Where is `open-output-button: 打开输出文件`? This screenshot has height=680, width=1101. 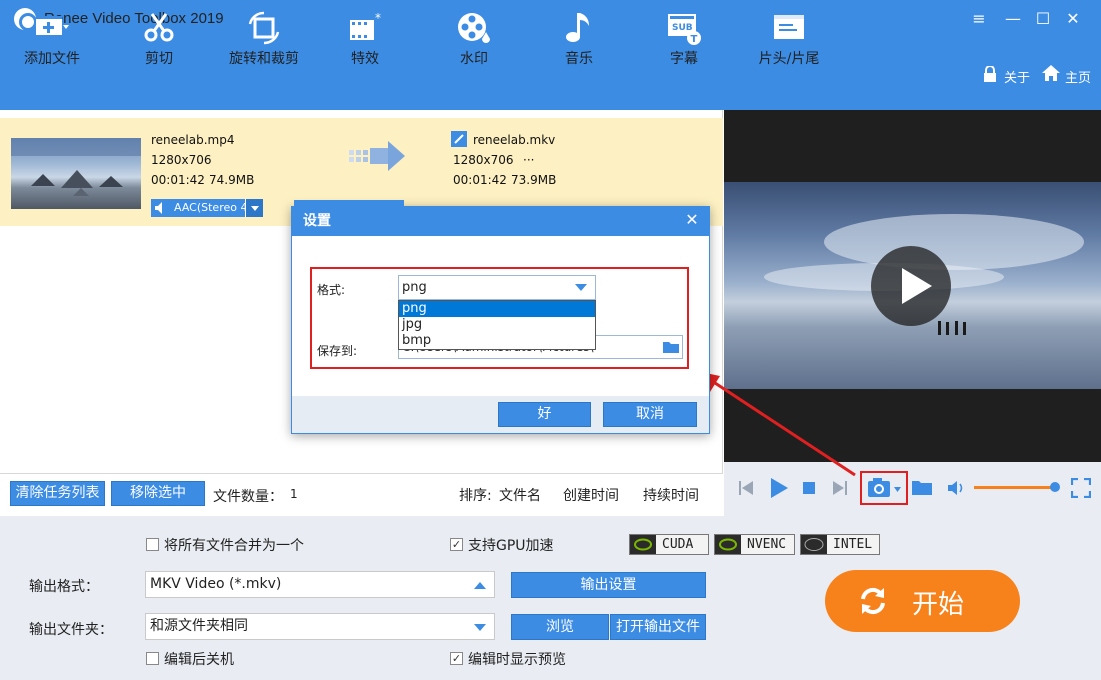 open-output-button: 打开输出文件 is located at coordinates (658, 627).